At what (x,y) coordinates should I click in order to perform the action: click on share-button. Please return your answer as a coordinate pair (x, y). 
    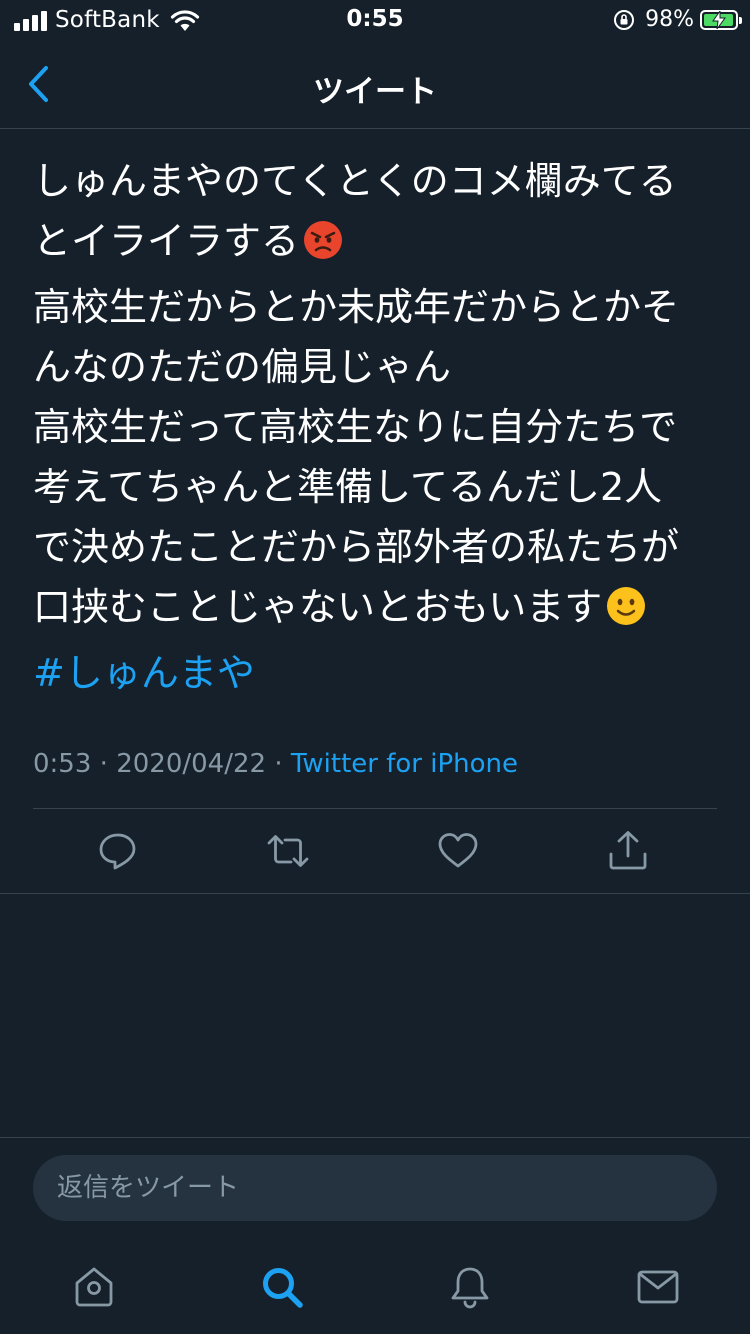
    Looking at the image, I should click on (628, 851).